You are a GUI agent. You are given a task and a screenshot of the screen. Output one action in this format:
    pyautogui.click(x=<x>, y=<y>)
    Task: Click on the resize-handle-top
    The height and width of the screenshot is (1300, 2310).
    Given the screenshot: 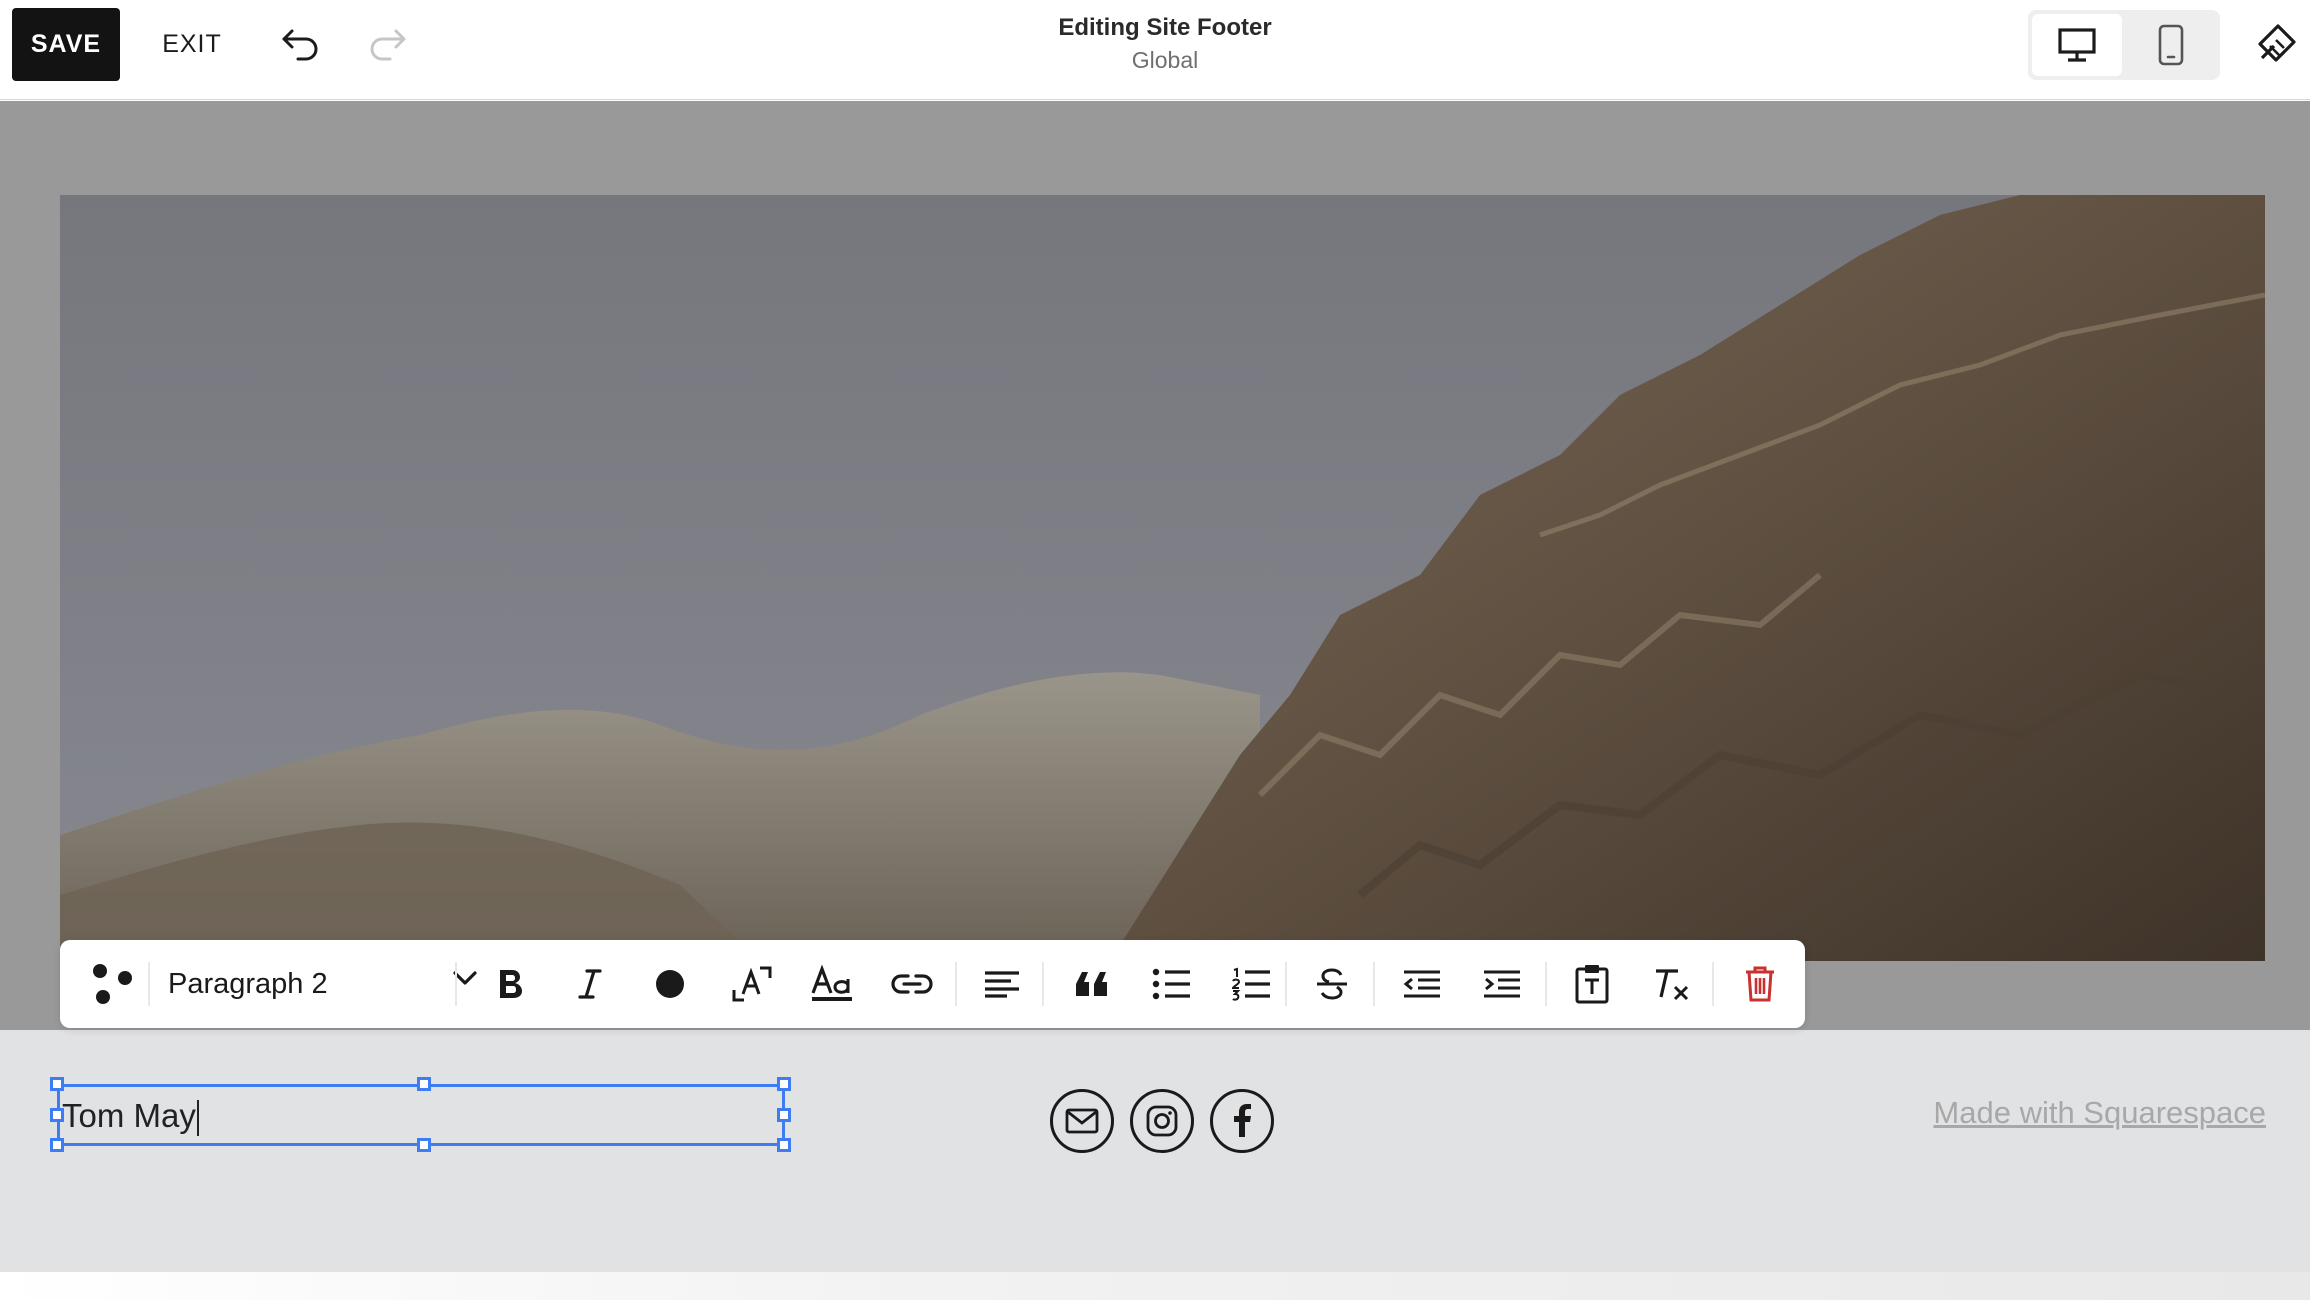 What is the action you would take?
    pyautogui.click(x=424, y=1084)
    